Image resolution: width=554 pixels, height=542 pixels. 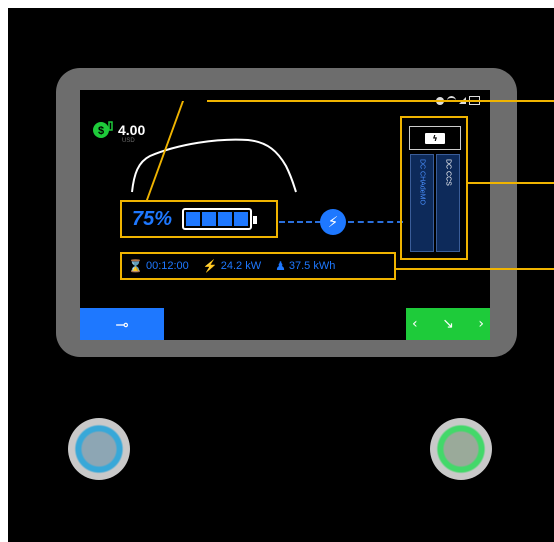 What do you see at coordinates (135, 266) in the screenshot?
I see `hourglass-icon: ⌛` at bounding box center [135, 266].